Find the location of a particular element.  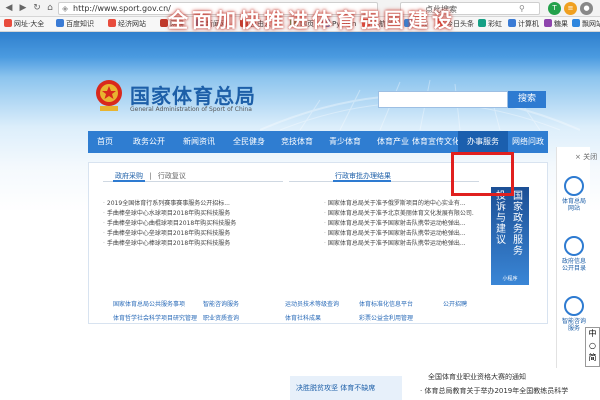

tab-reconsideration: 行政复议 is located at coordinates (172, 176).